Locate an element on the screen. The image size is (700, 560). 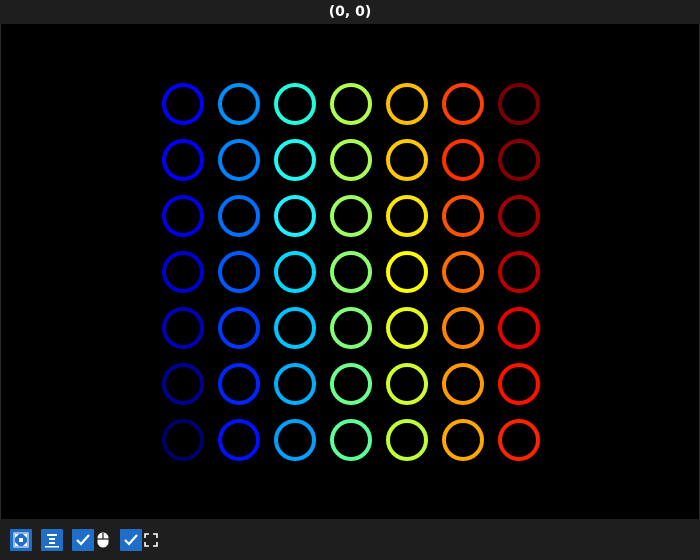
ring-r5-c6 is located at coordinates (463, 328).